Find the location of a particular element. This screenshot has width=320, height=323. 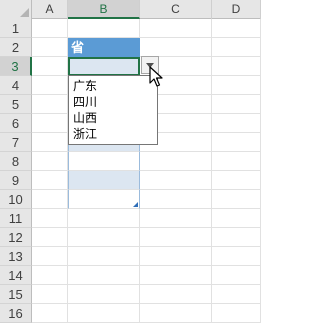

select-all-button is located at coordinates (16, 9).